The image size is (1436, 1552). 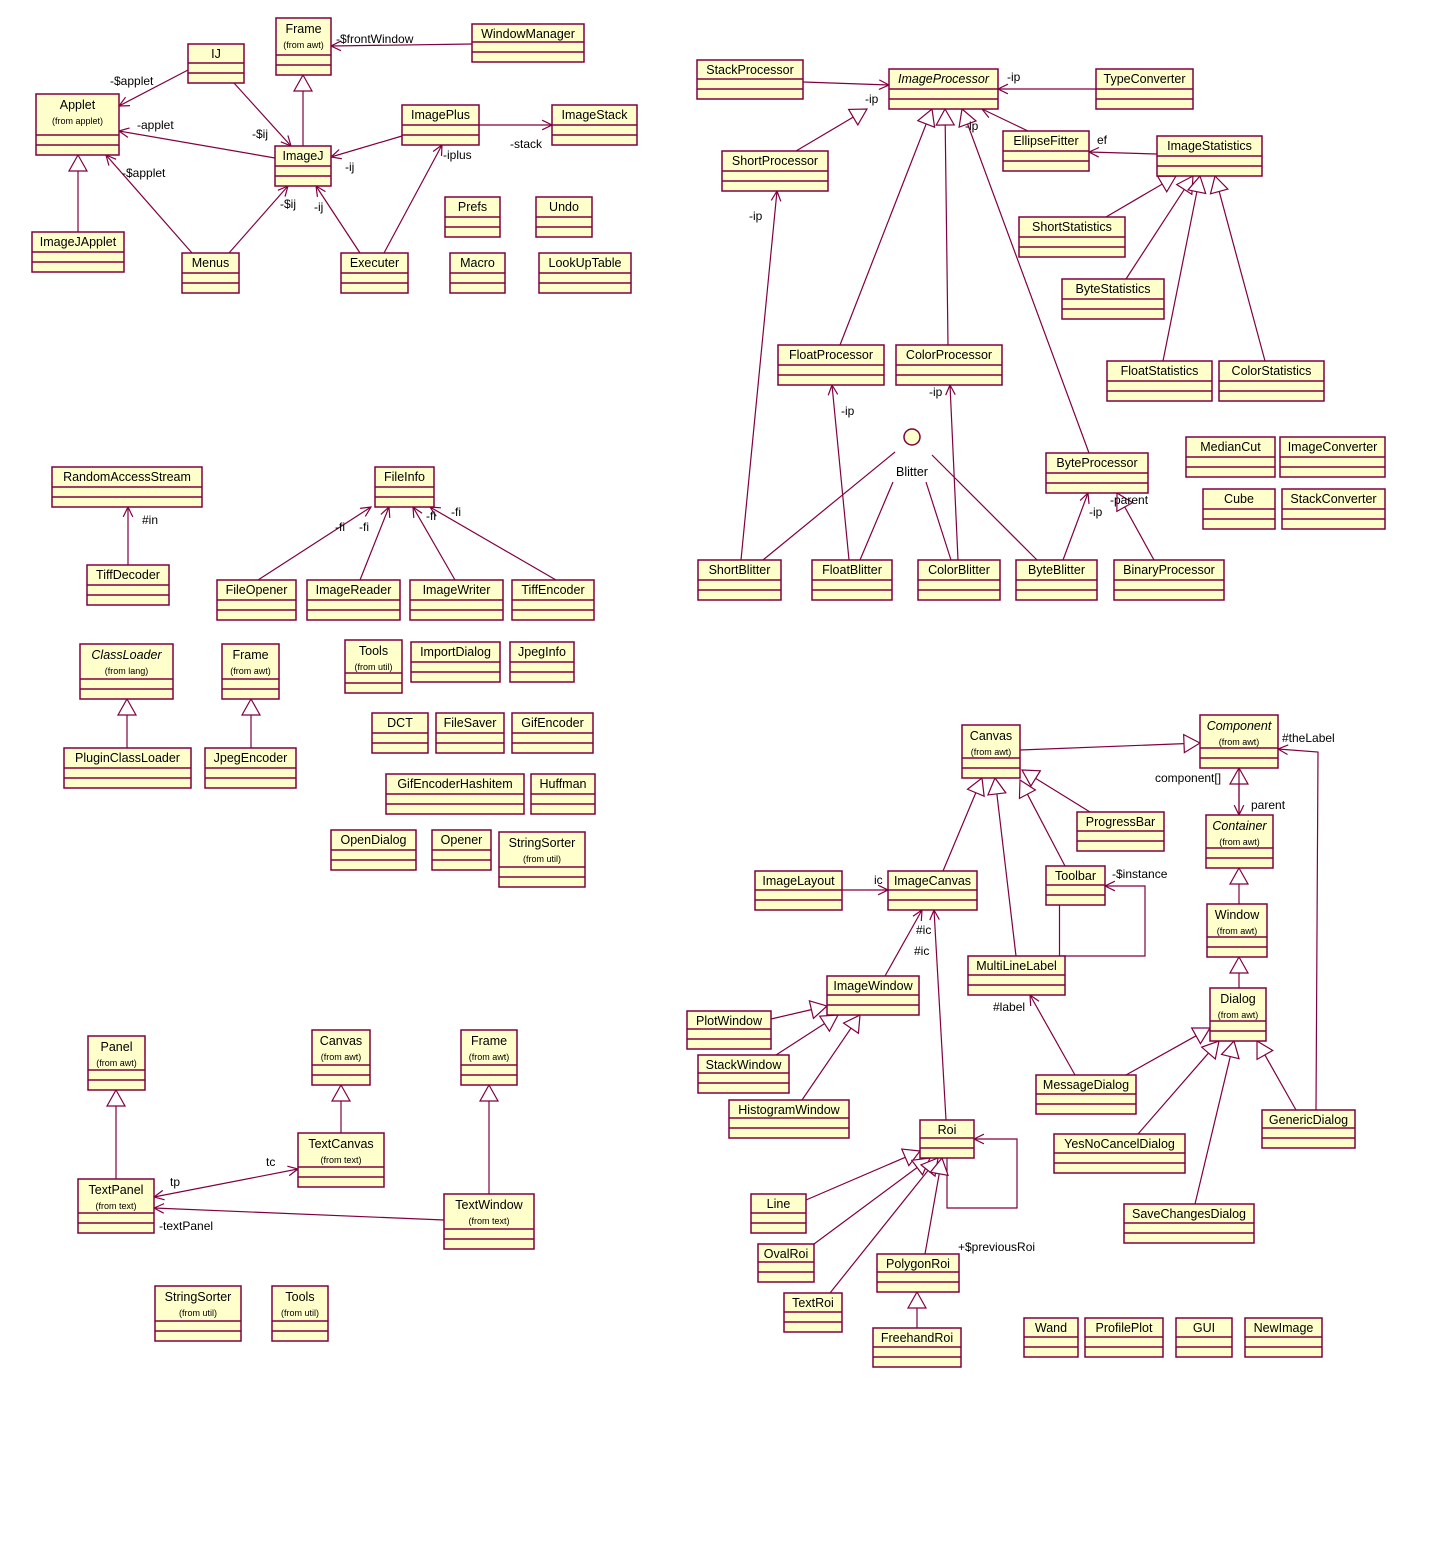 I want to click on class-box-canvas1: Canvas (from awt), so click(x=341, y=1057).